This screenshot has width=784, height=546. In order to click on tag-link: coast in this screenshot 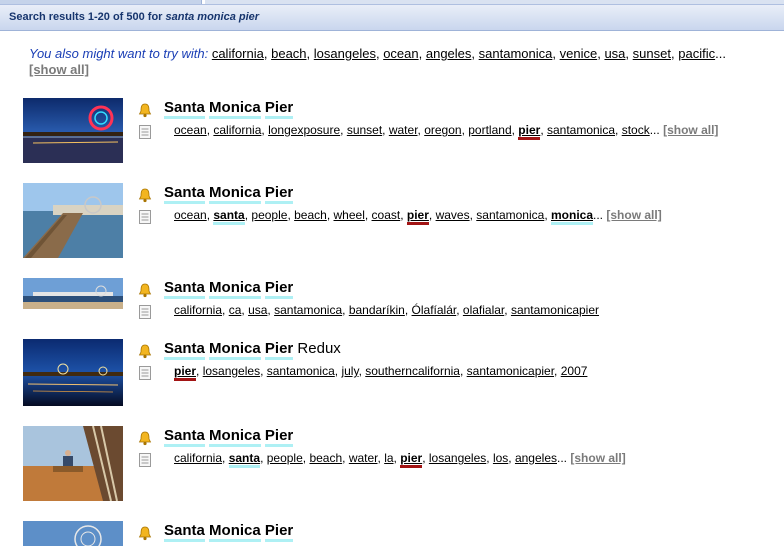, I will do `click(386, 215)`.